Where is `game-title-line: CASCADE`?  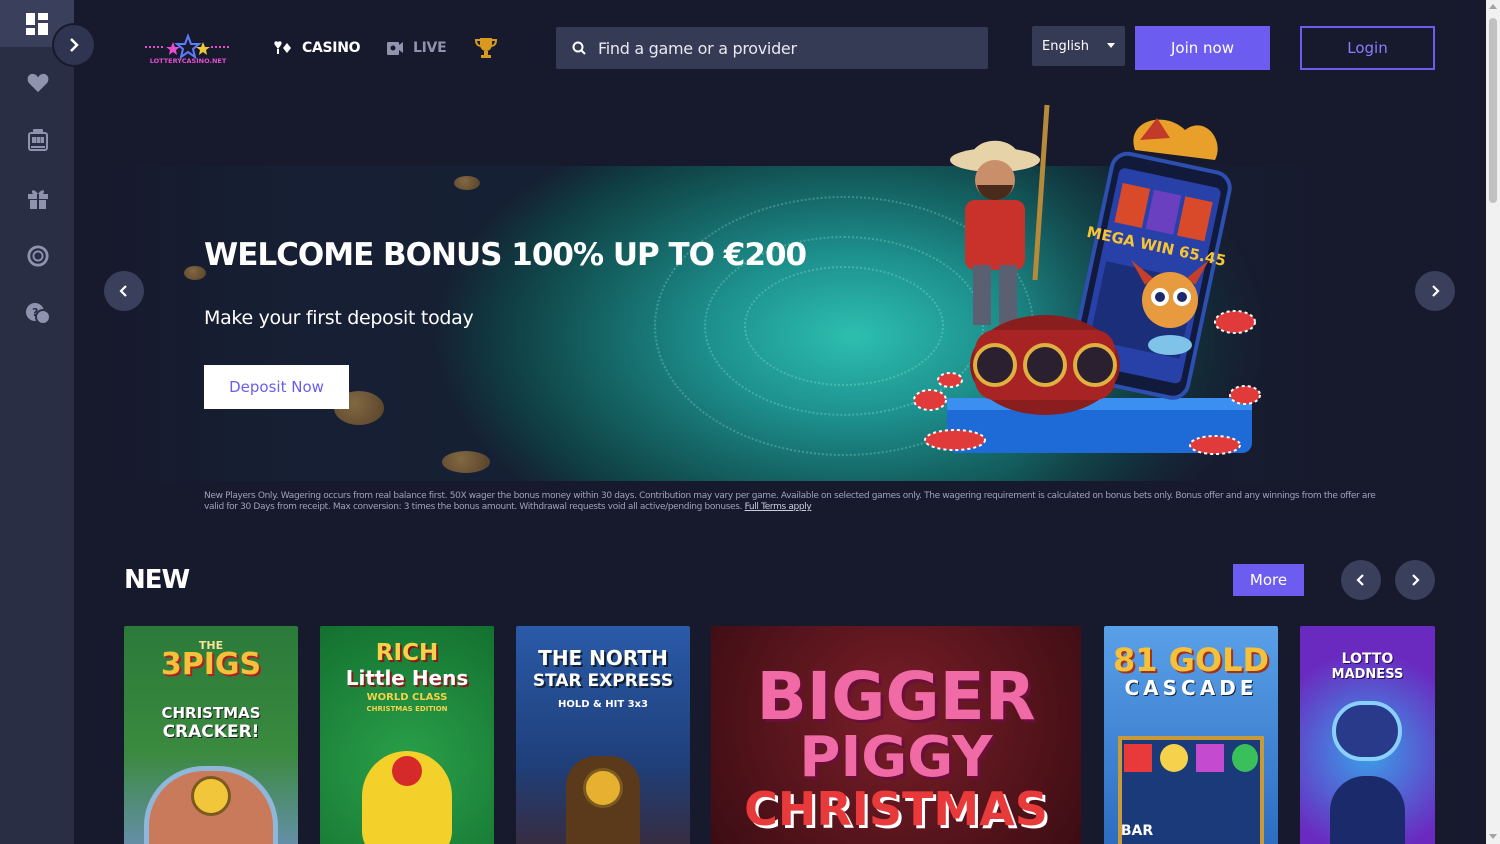
game-title-line: CASCADE is located at coordinates (1191, 688).